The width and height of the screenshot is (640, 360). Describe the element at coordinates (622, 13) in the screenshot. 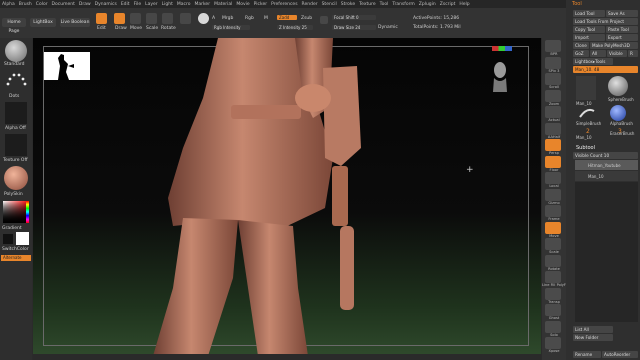

I see `save-as-button: Save As` at that location.